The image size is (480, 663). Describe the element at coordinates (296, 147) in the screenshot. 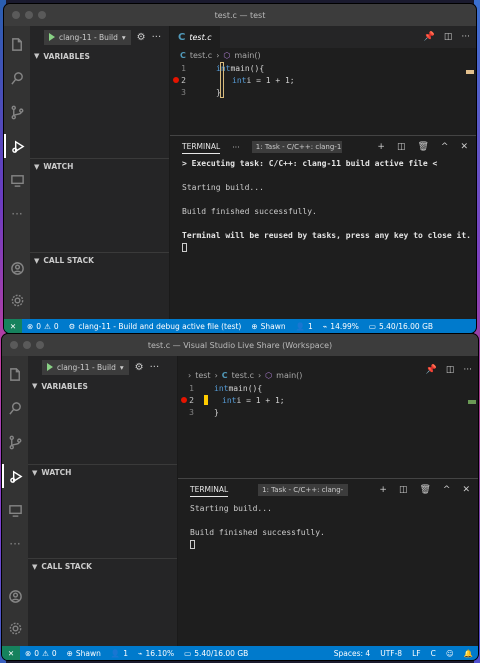

I see `terminal-select: 1: Task - C/C++: clang-1` at that location.